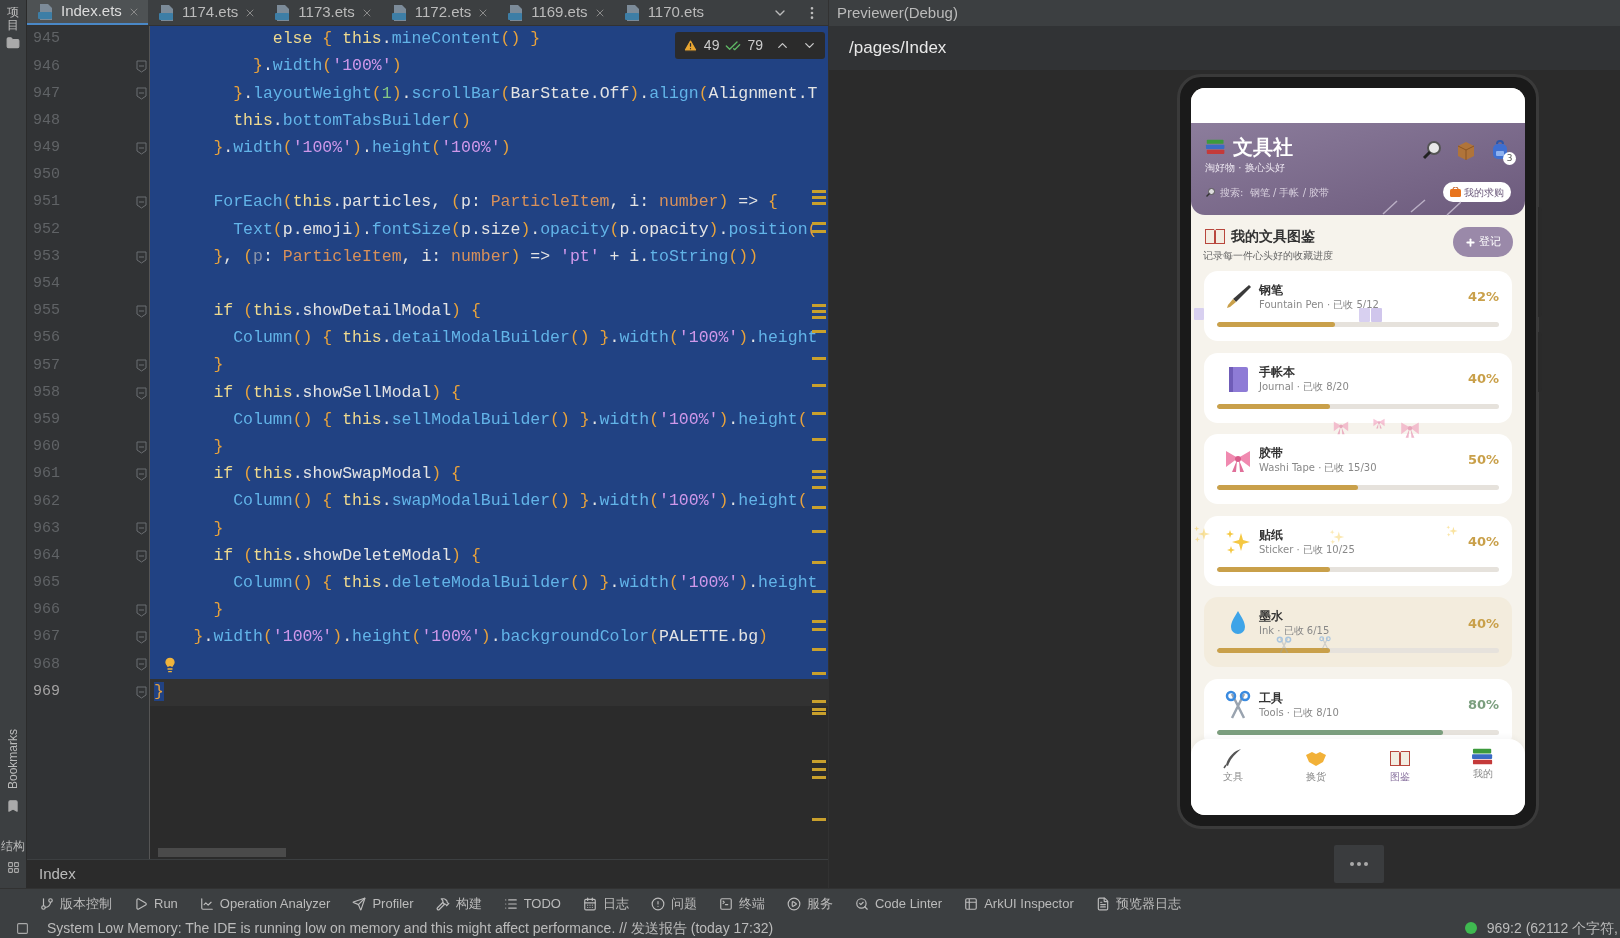  Describe the element at coordinates (1553, 928) in the screenshot. I see `caret-position: 969:2 (62112 个字符,` at that location.